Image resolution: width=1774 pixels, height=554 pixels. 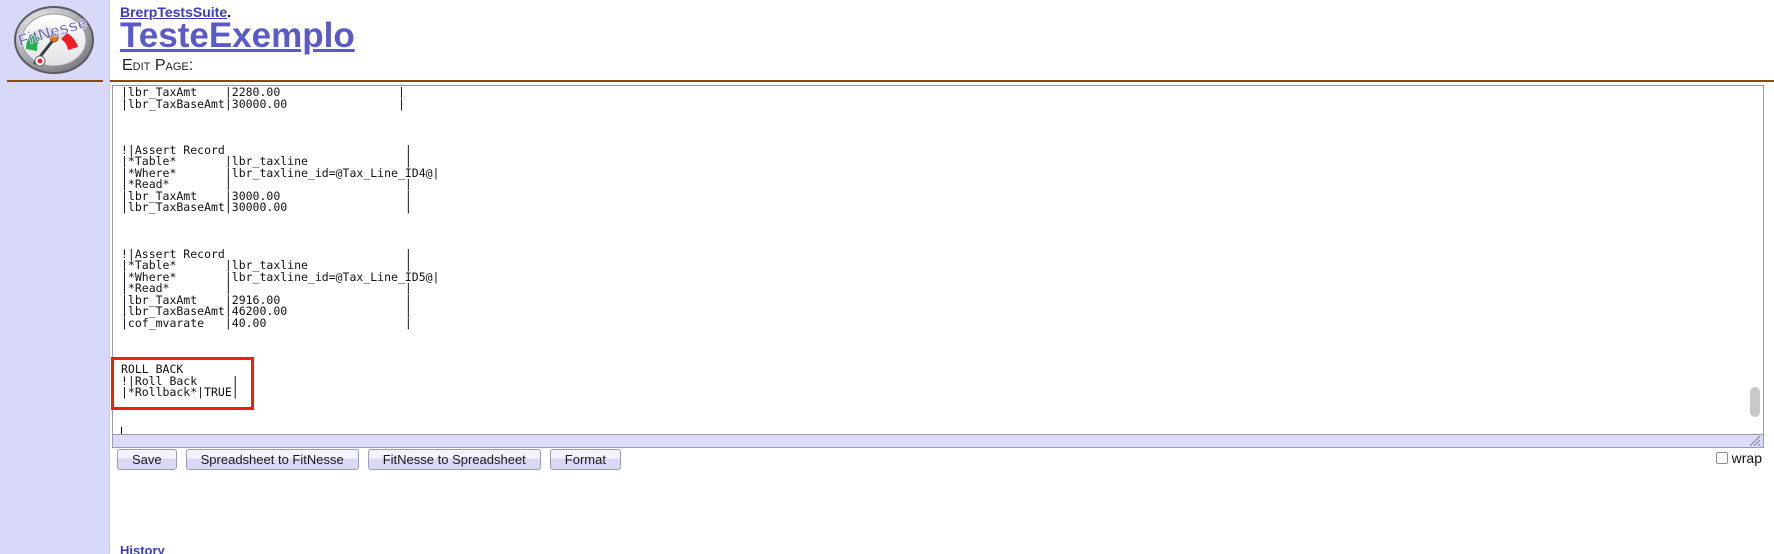 What do you see at coordinates (1755, 402) in the screenshot?
I see `editor-scrollbar-thumb` at bounding box center [1755, 402].